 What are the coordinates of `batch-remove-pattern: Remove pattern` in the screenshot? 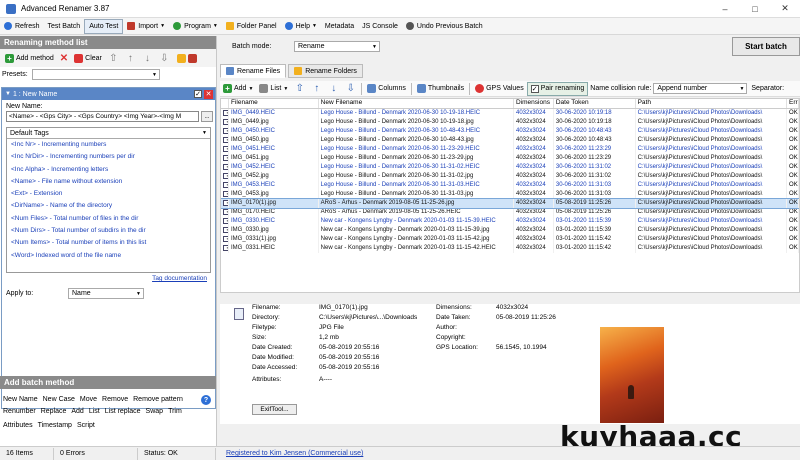 It's located at (158, 399).